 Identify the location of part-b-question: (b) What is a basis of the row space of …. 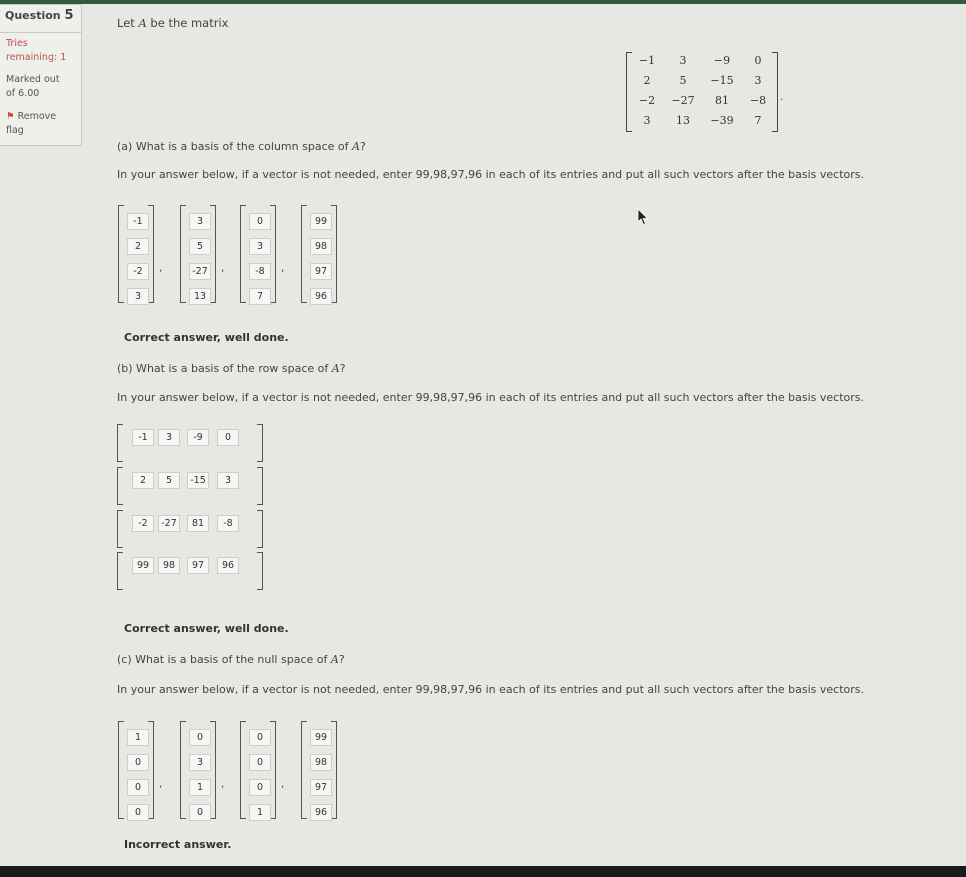
(231, 368).